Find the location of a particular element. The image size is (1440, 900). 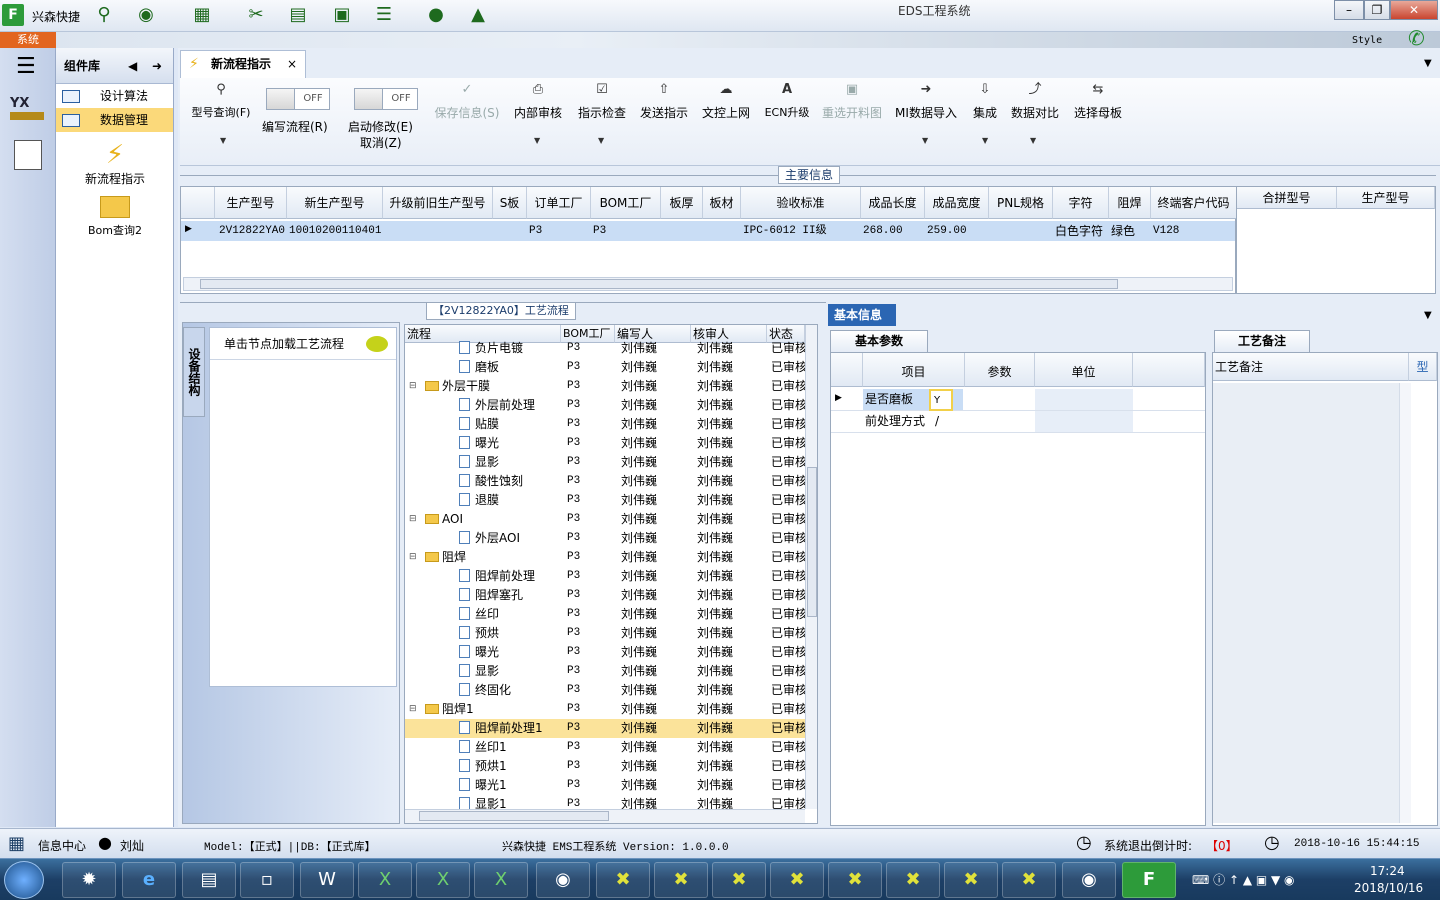

pin-icon: ➜ is located at coordinates (157, 66).